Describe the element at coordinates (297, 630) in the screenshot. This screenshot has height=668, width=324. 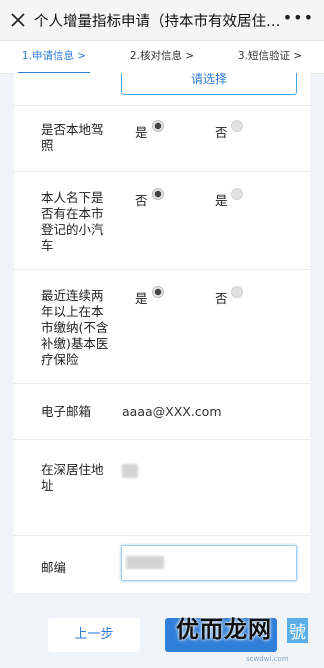
I see `watermark-badge: 號` at that location.